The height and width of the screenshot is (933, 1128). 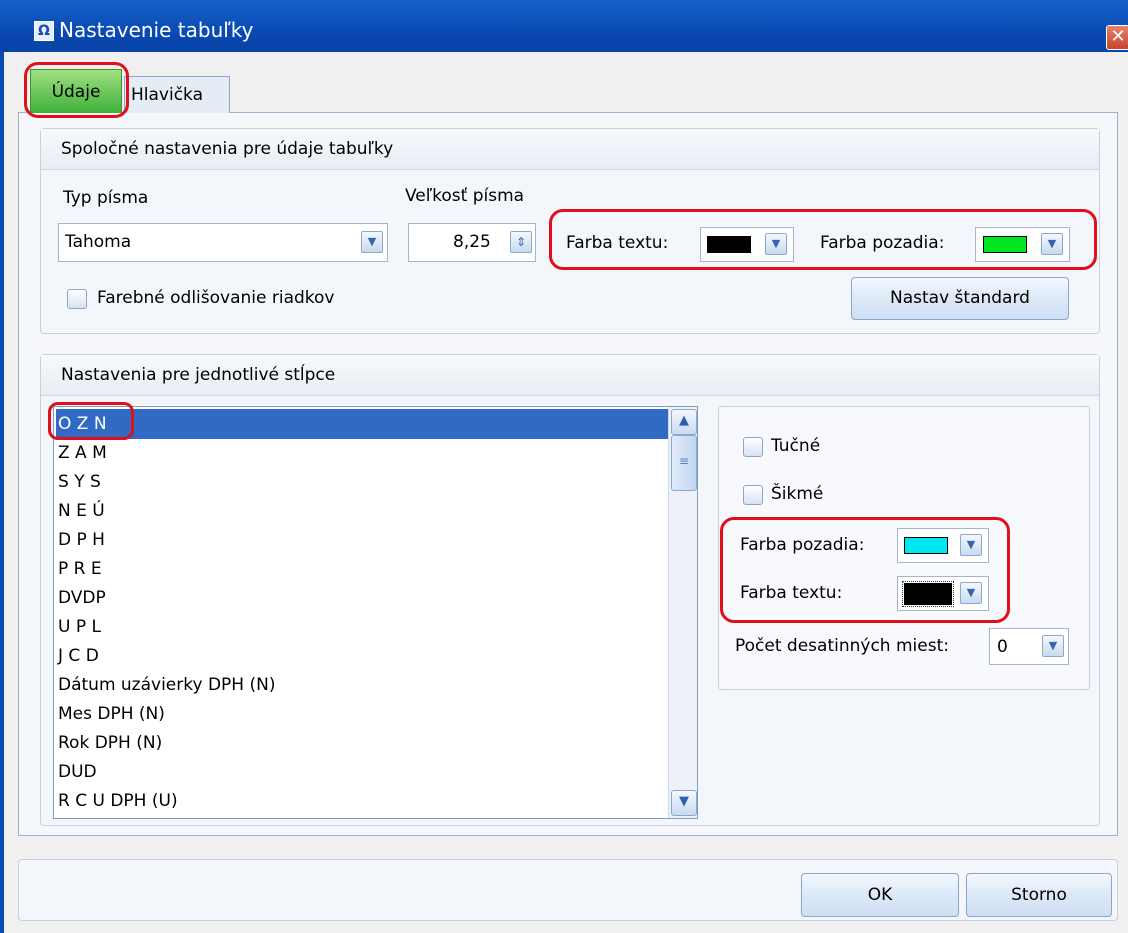 I want to click on bold-label: Tučné, so click(x=796, y=446).